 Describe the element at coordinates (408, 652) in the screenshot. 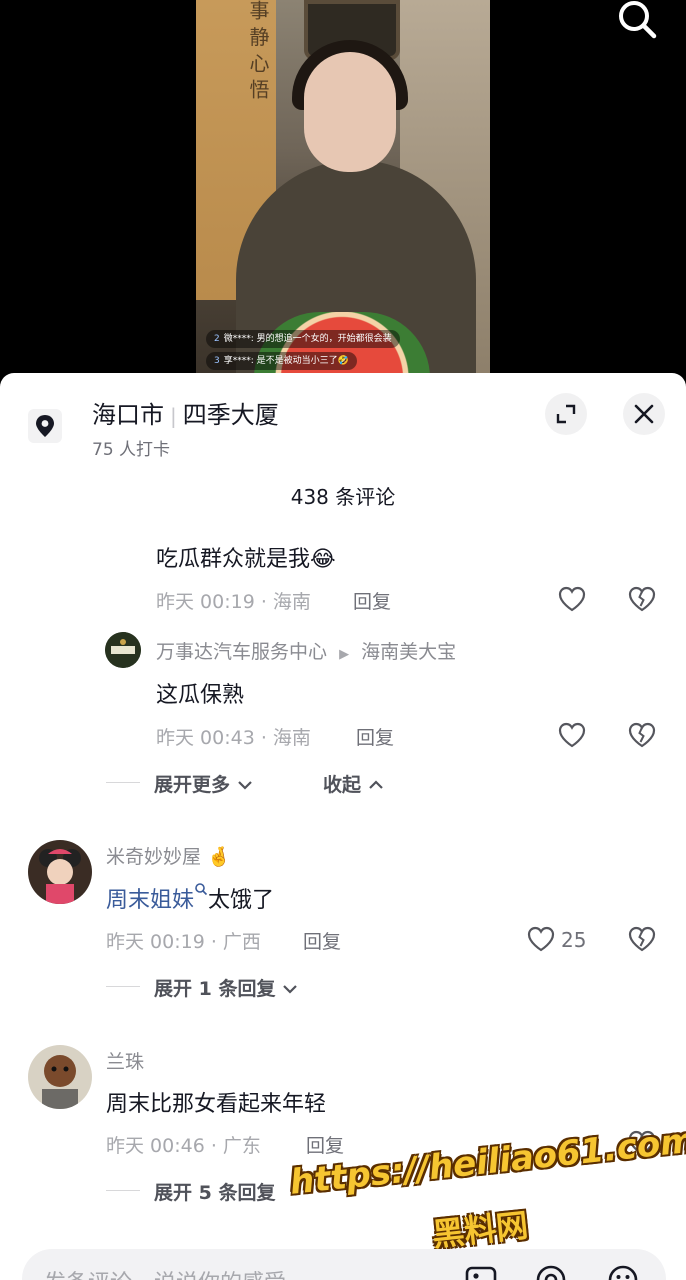

I see `reply-target-username: 海南美大宝` at that location.